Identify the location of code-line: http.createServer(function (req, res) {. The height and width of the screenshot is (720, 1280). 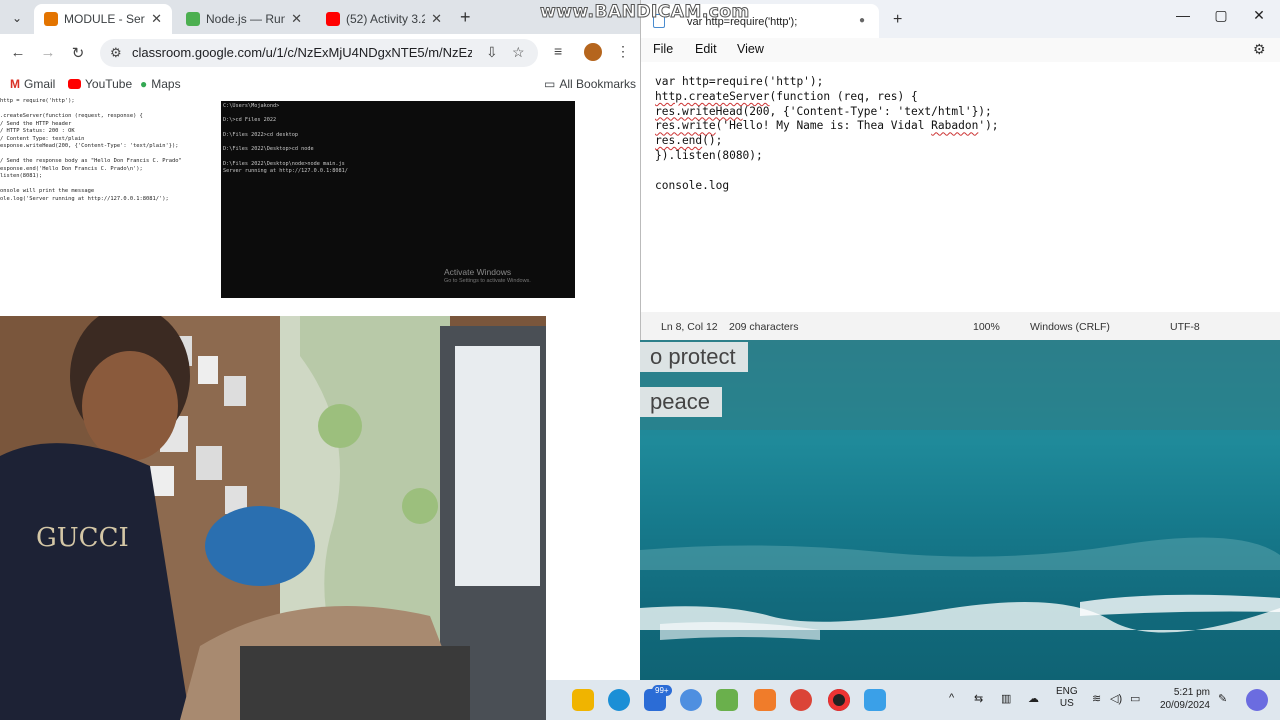
(786, 96).